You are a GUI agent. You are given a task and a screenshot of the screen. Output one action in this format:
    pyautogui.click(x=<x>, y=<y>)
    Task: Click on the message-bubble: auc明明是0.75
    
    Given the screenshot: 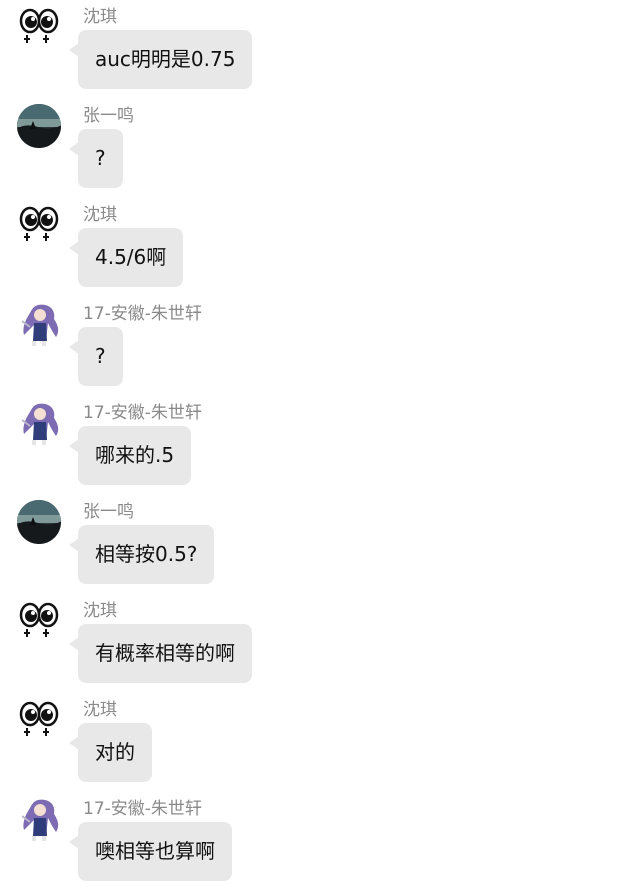 What is the action you would take?
    pyautogui.click(x=160, y=59)
    